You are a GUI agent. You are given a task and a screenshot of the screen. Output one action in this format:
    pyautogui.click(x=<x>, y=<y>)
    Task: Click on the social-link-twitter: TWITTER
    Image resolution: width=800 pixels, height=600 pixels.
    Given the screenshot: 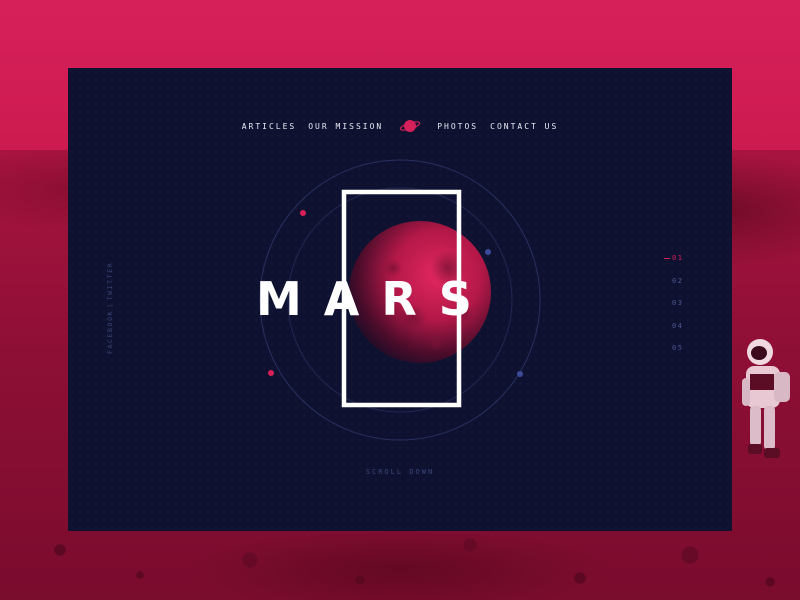 What is the action you would take?
    pyautogui.click(x=113, y=281)
    